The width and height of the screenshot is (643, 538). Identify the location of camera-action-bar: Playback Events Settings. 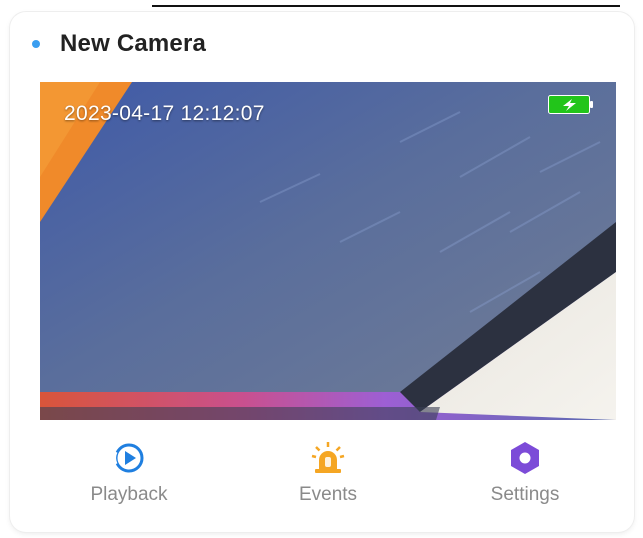
(328, 480).